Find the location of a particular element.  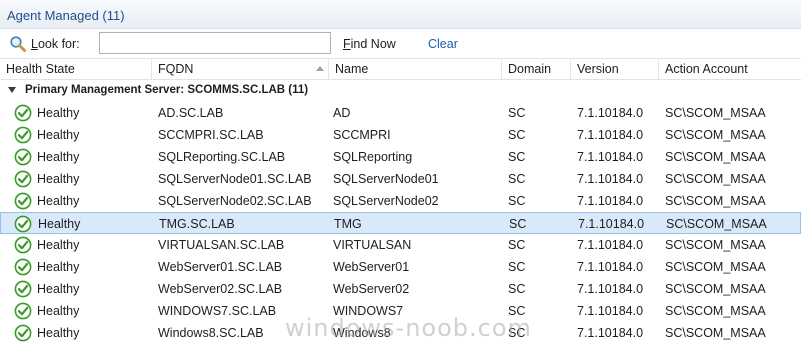

column-header-version: Version is located at coordinates (615, 69).